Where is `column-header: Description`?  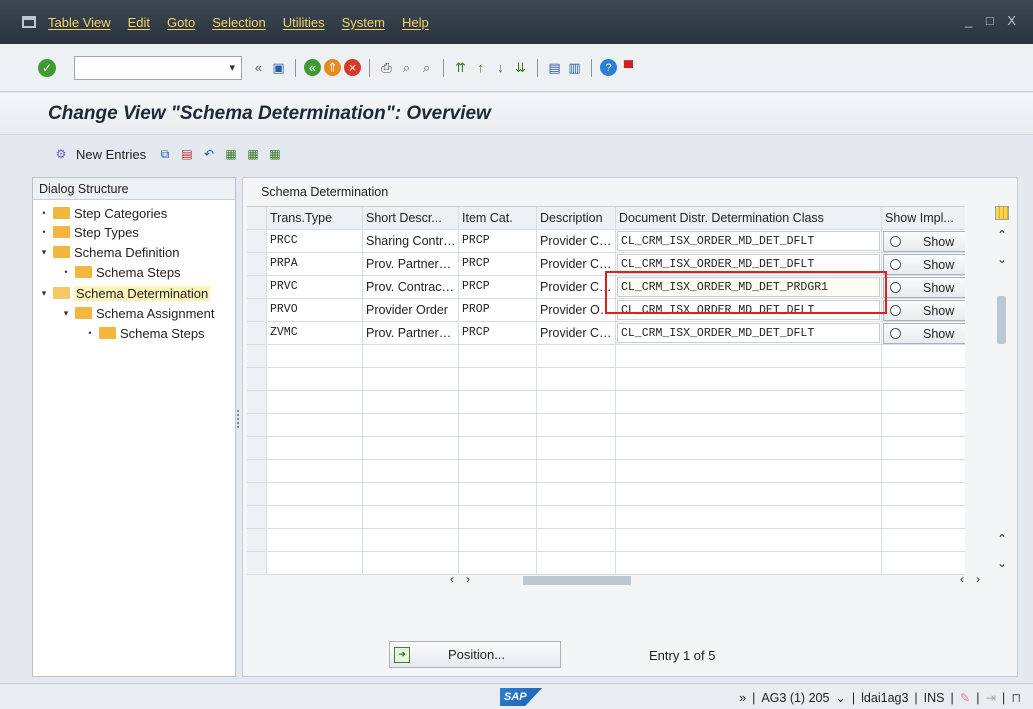
column-header: Description is located at coordinates (576, 218).